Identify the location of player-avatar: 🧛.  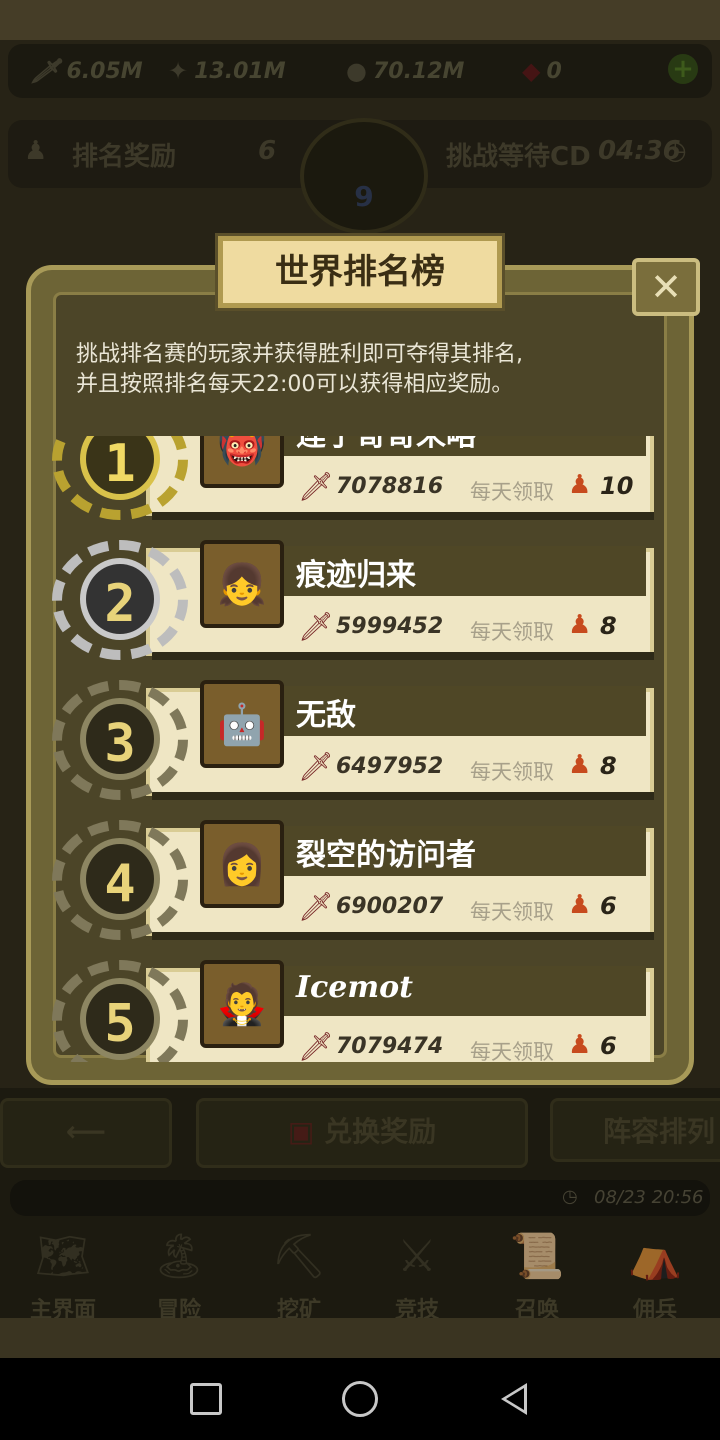
(242, 1004).